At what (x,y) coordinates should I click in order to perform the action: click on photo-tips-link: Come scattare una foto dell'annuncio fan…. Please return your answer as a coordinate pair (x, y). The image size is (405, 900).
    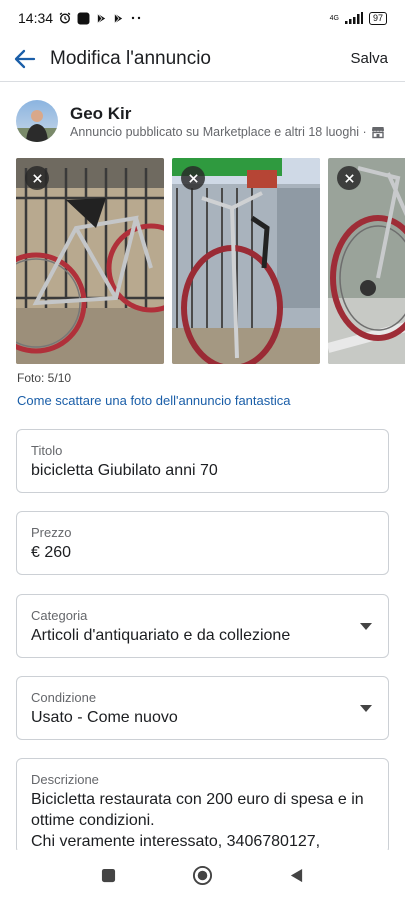
    Looking at the image, I should click on (153, 400).